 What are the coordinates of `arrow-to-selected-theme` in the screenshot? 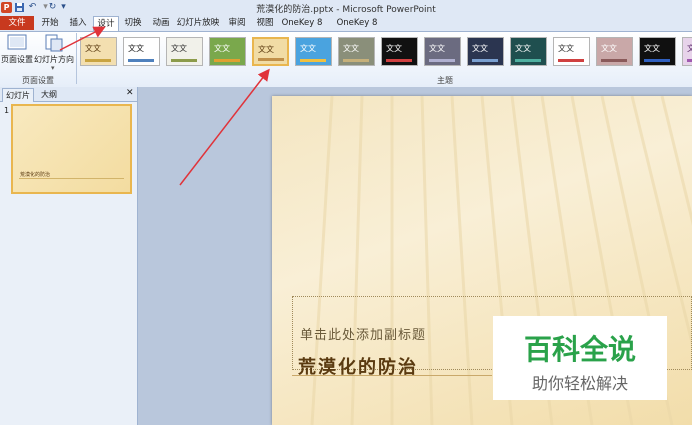 It's located at (224, 127).